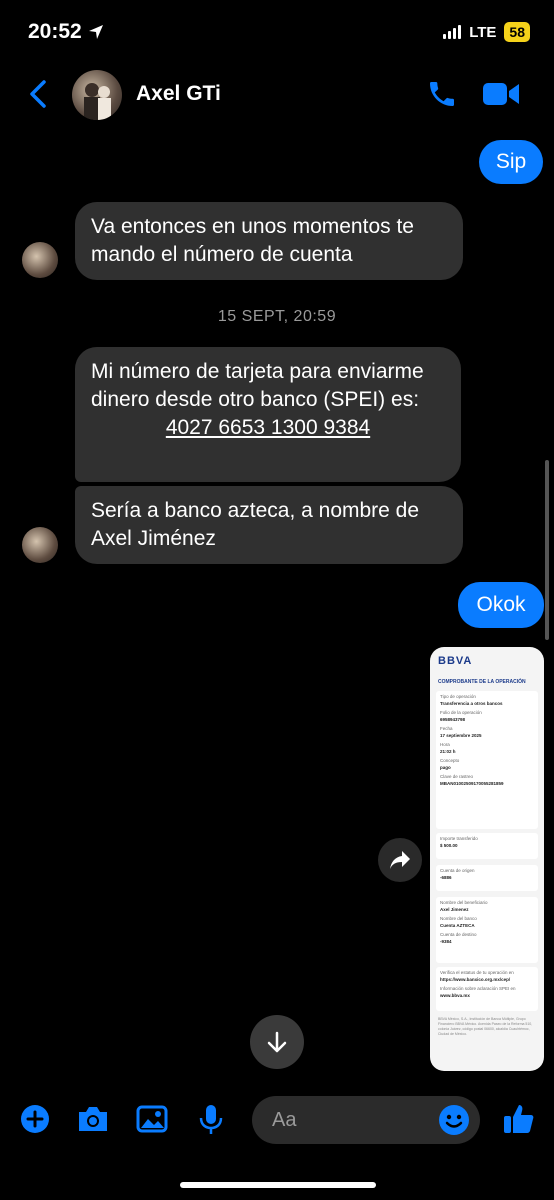 This screenshot has height=1200, width=554. I want to click on status-bar: 20:52 LTE 58, so click(277, 33).